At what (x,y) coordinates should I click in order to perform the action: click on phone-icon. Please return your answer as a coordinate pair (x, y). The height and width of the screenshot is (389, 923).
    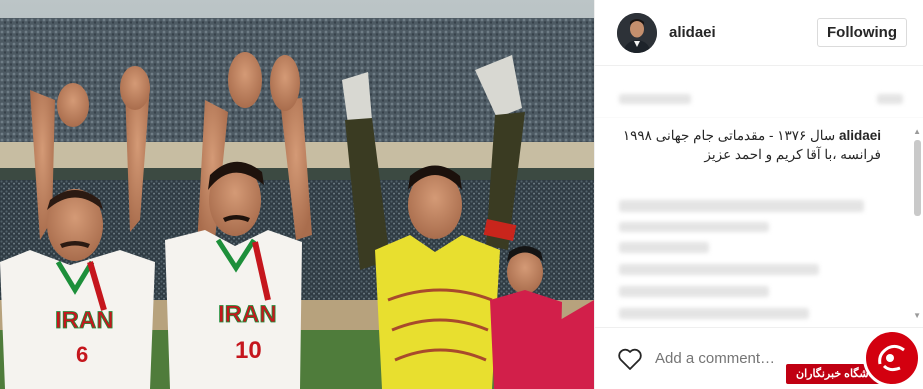
    Looking at the image, I should click on (891, 358).